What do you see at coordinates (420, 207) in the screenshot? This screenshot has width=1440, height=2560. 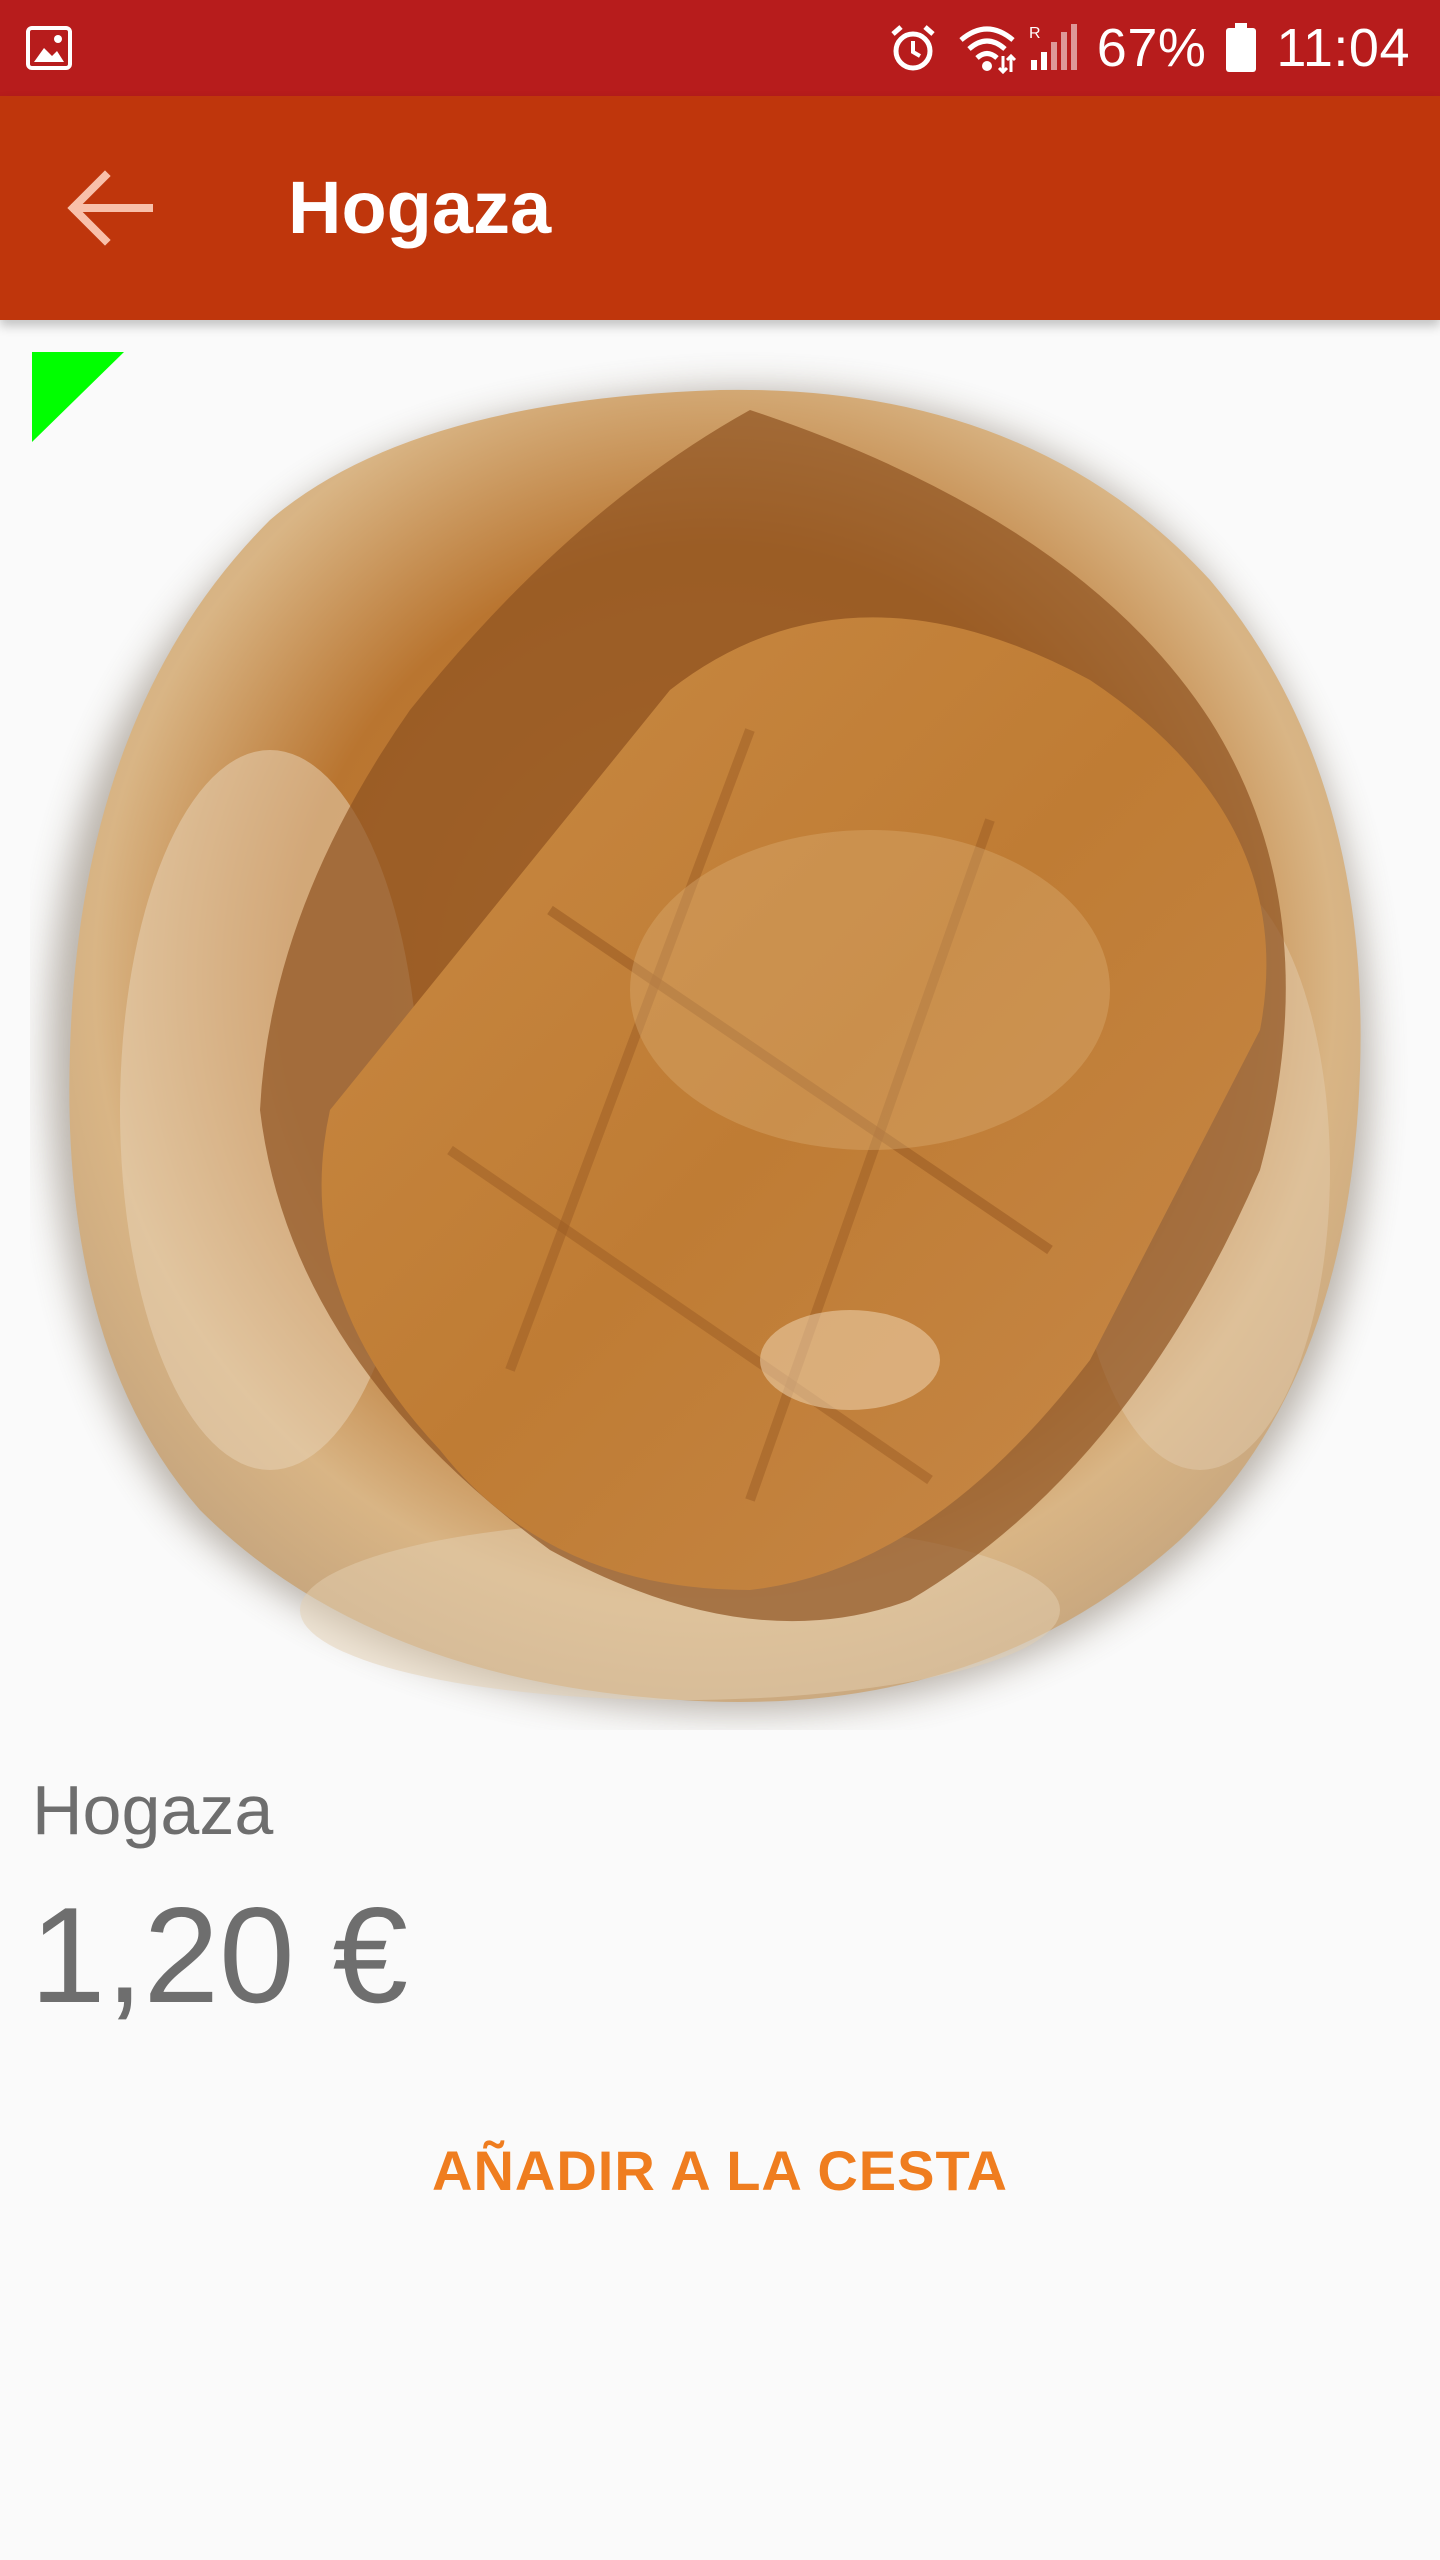 I see `page-title: Hogaza` at bounding box center [420, 207].